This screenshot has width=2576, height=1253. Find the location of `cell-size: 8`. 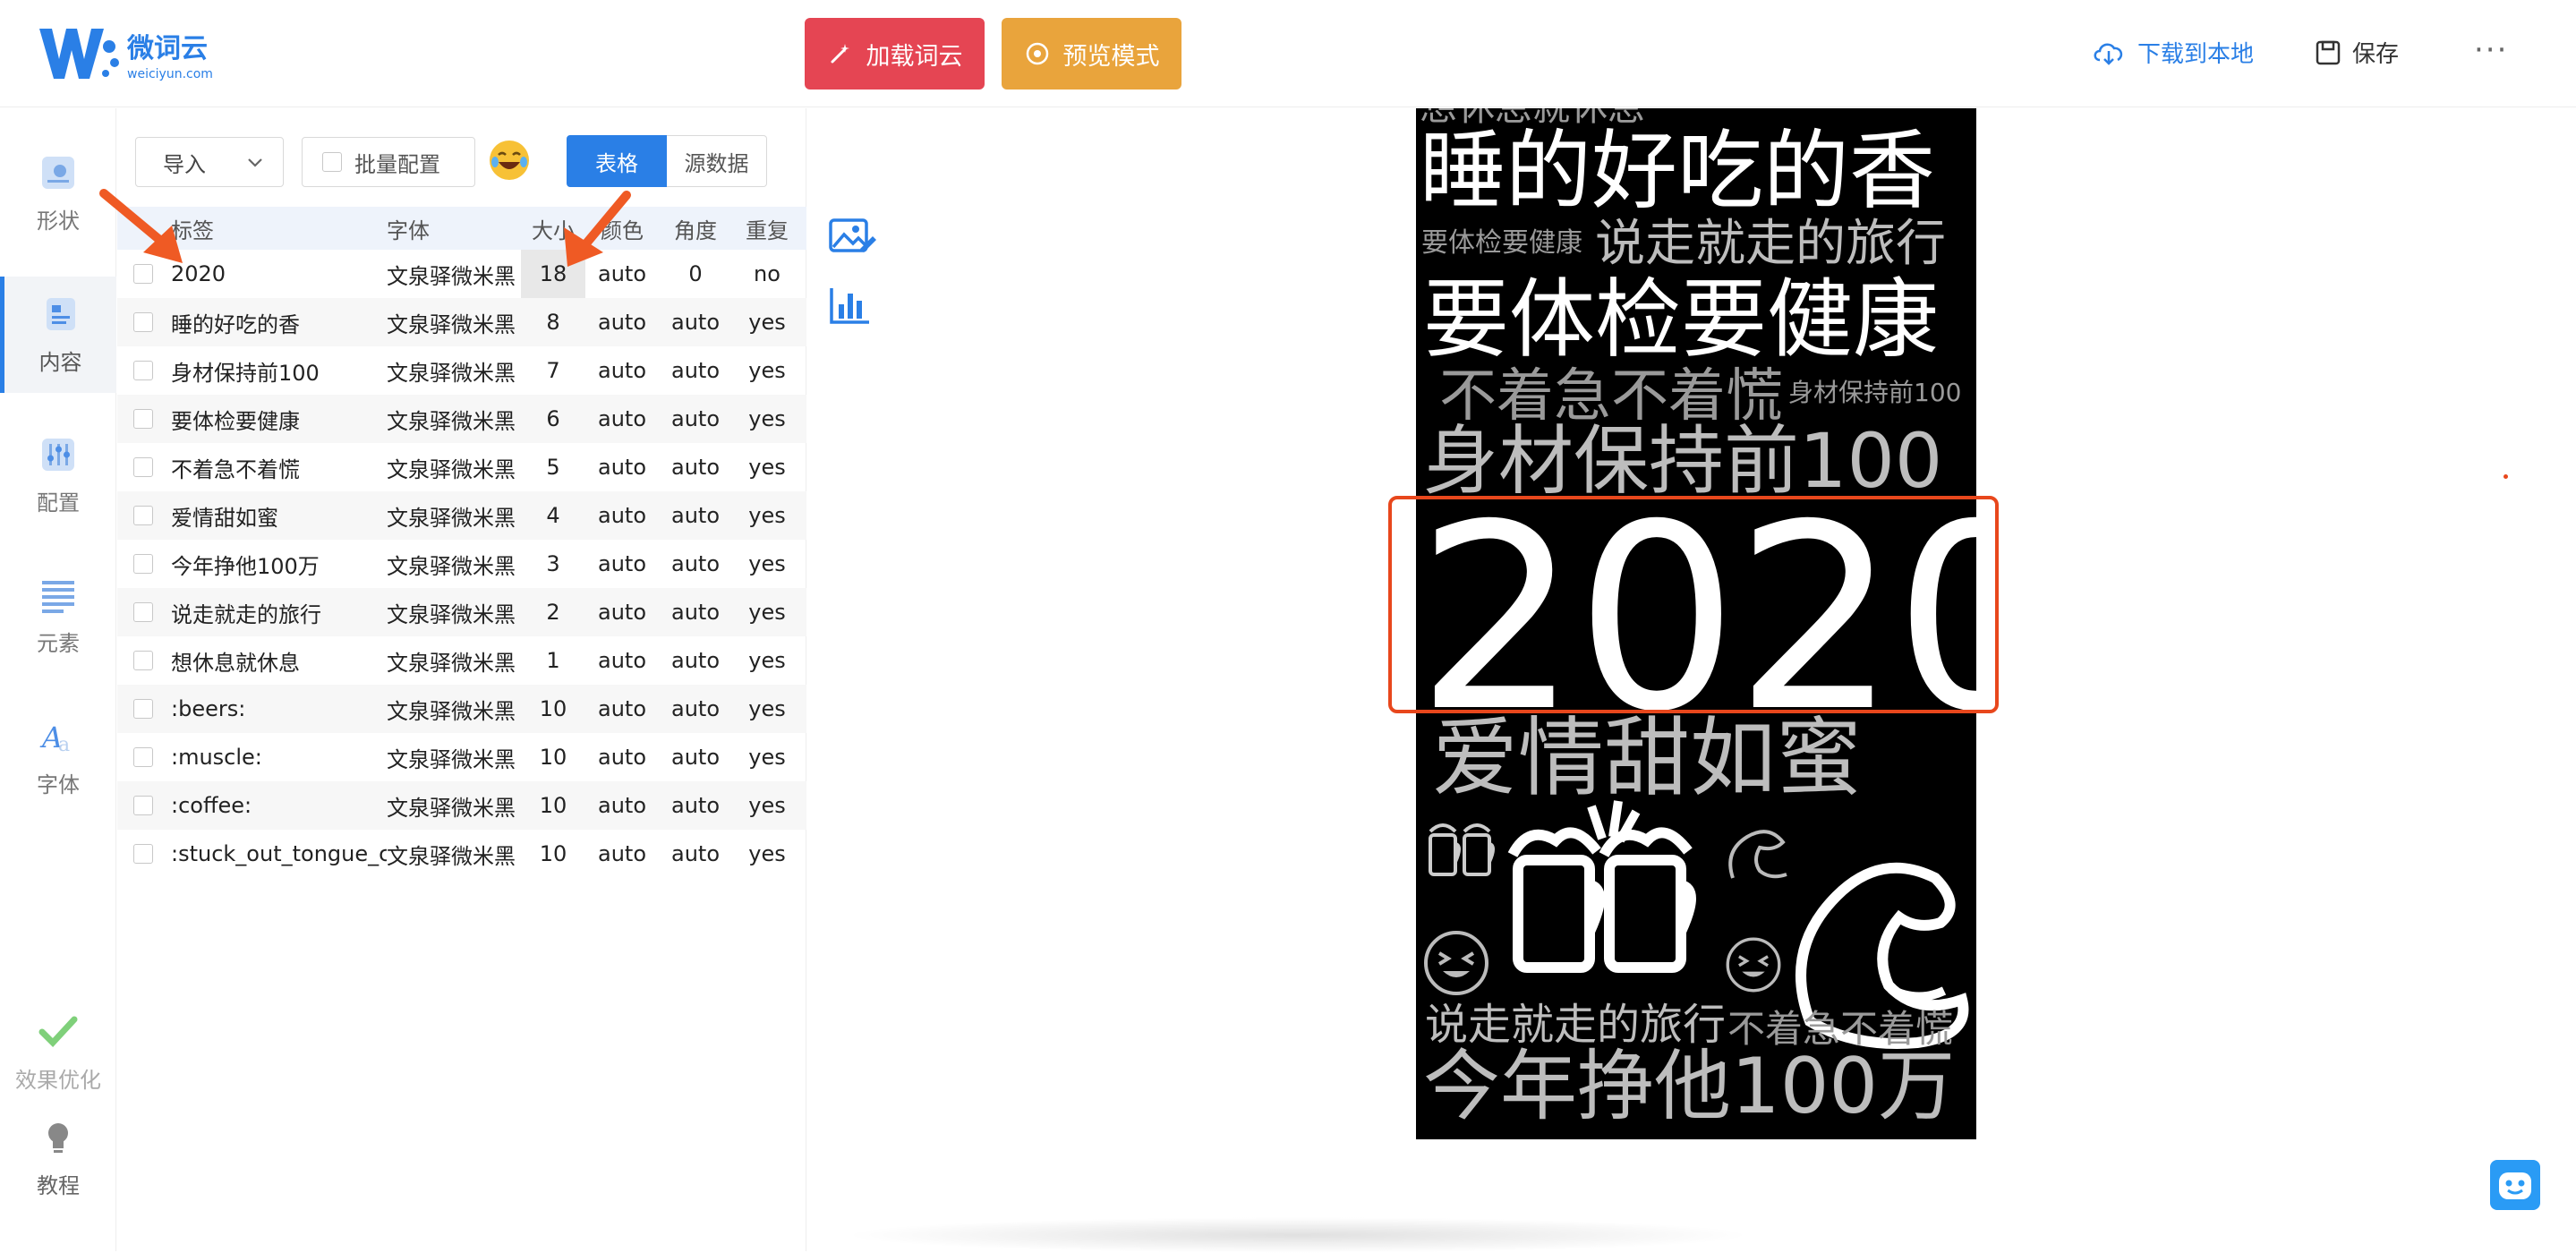

cell-size: 8 is located at coordinates (553, 322).